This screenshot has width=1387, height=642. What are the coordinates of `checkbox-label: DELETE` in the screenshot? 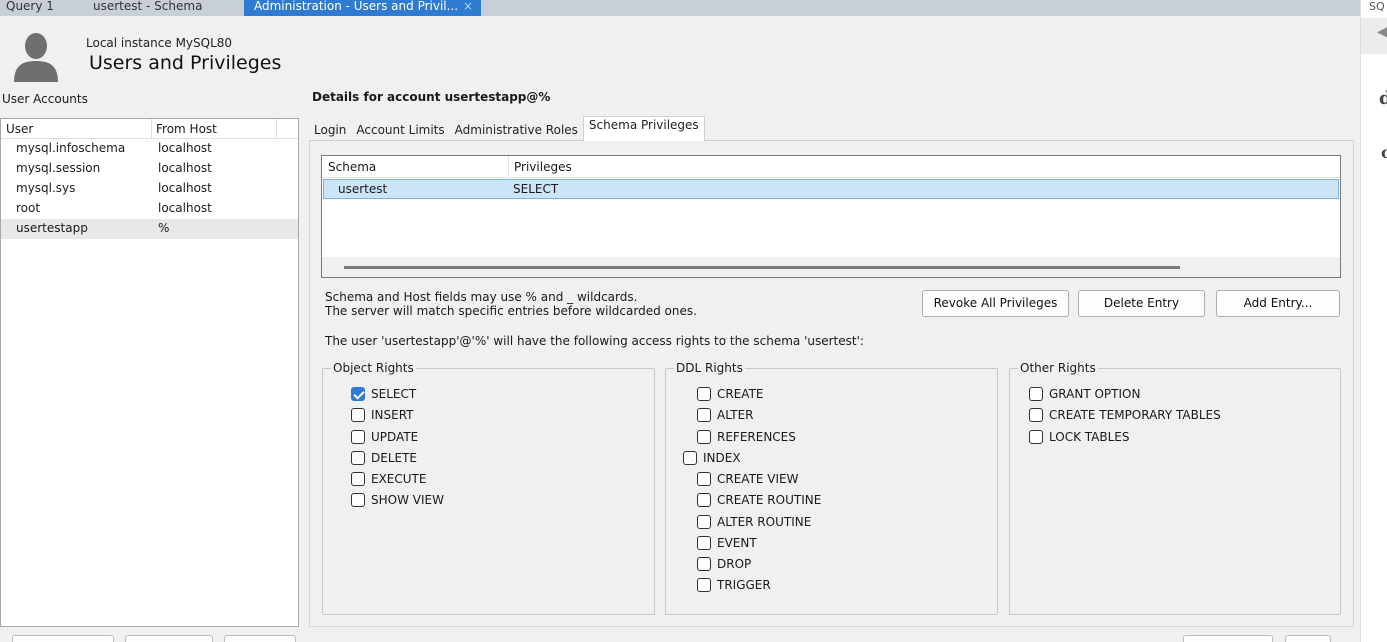 It's located at (394, 458).